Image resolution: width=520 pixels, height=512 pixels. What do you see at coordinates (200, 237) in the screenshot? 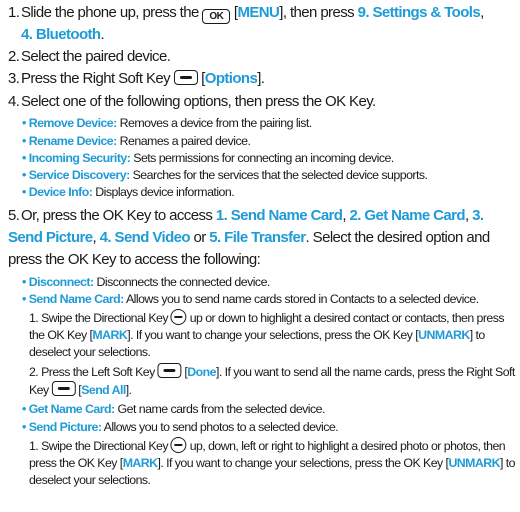
I see `step-text: or` at bounding box center [200, 237].